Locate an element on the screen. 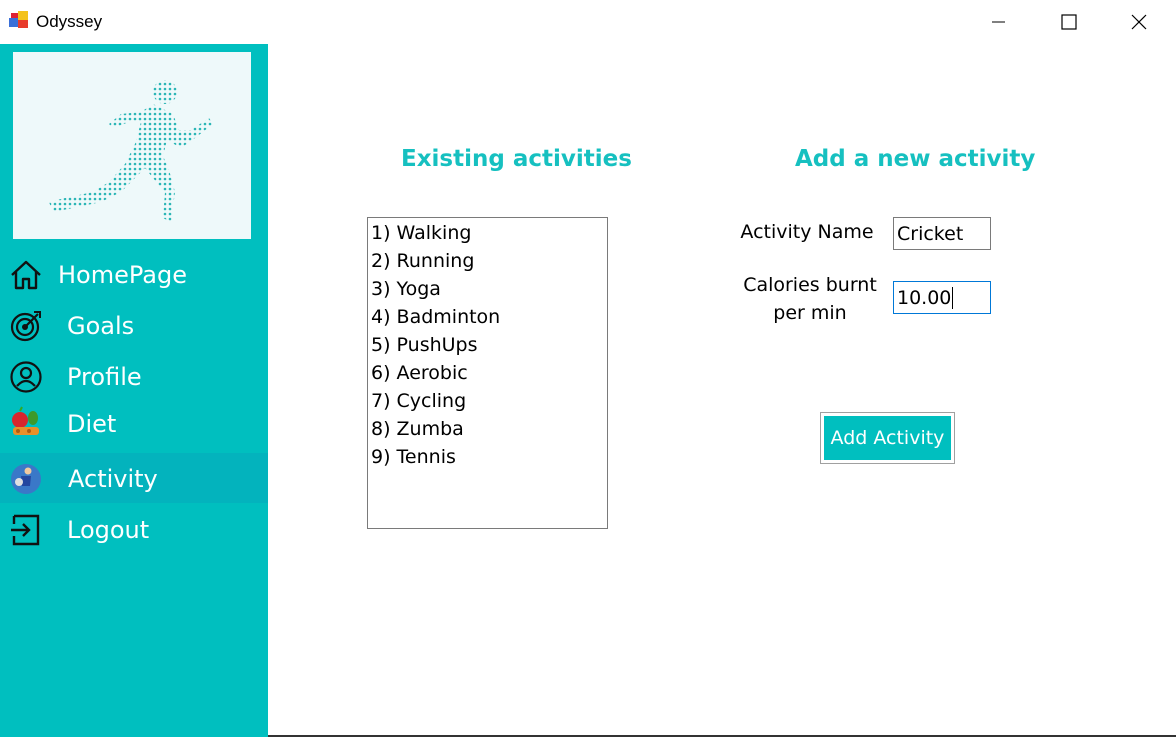 The width and height of the screenshot is (1176, 737). activity-icon is located at coordinates (26, 479).